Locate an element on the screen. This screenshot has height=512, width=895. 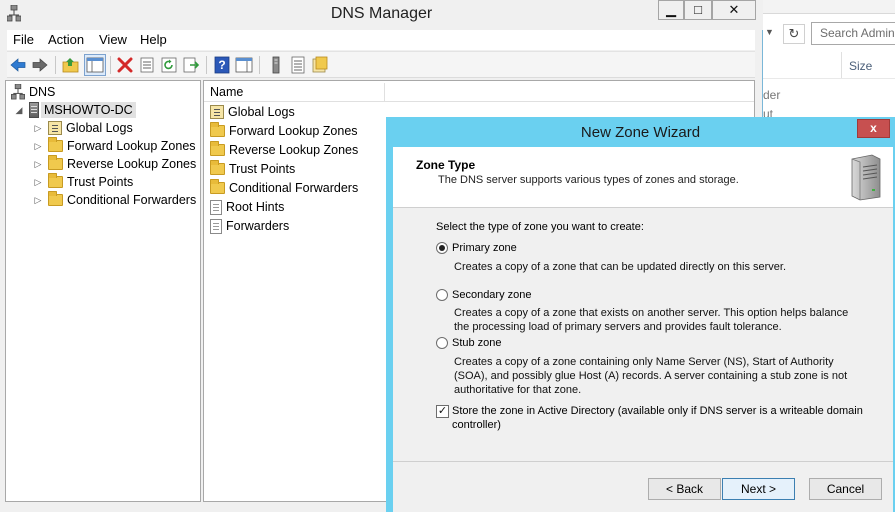
primary-zone-option: Primary zone is located at coordinates (476, 248).